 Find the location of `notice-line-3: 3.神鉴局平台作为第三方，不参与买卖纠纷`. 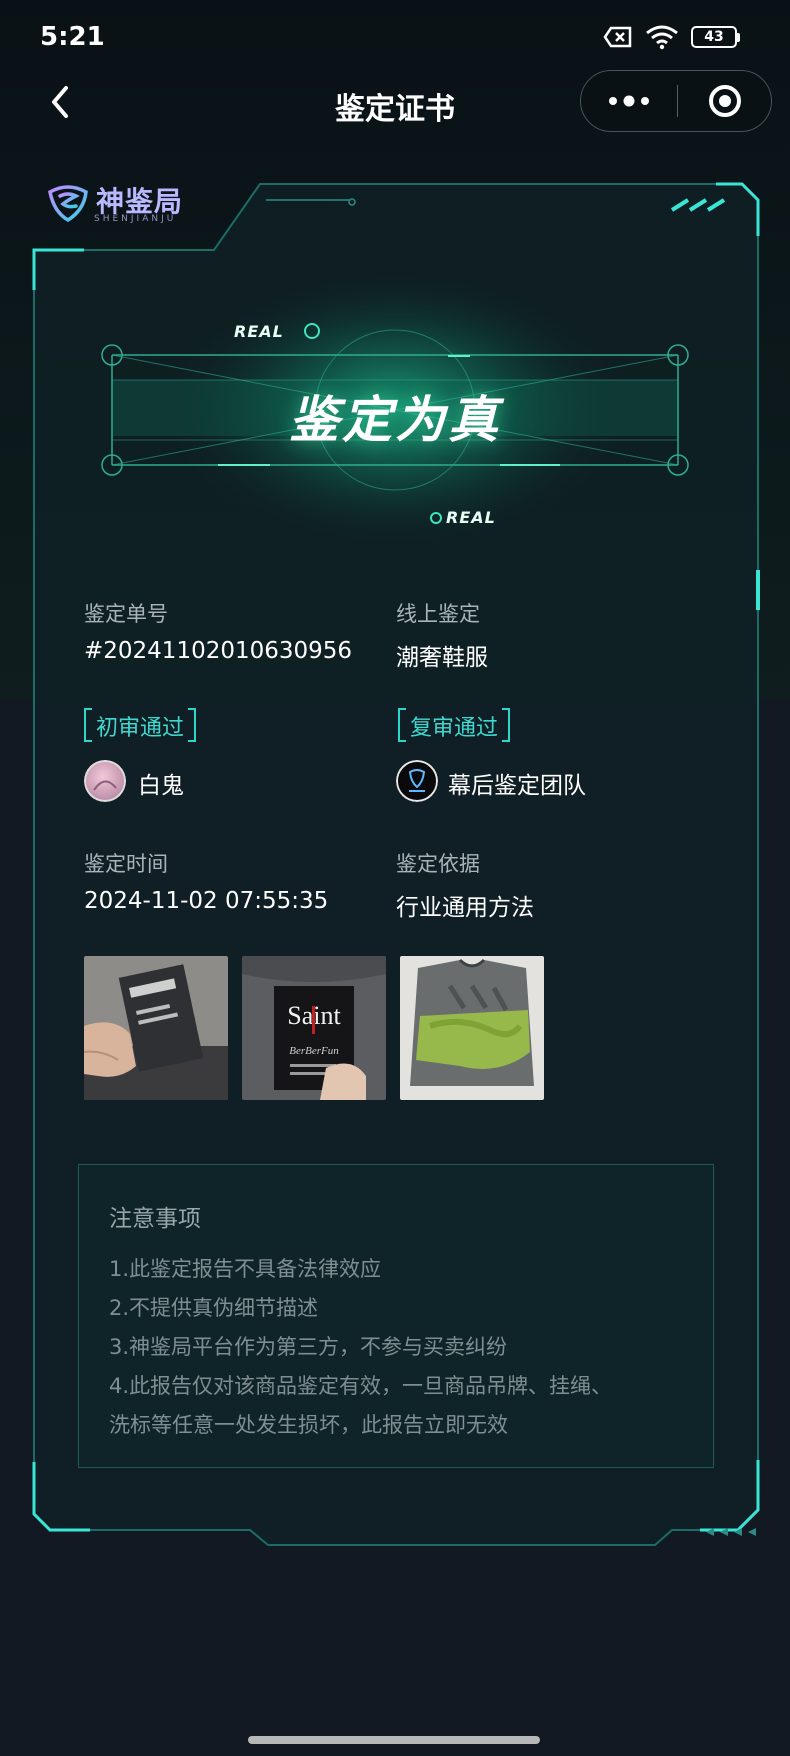

notice-line-3: 3.神鉴局平台作为第三方，不参与买卖纠纷 is located at coordinates (308, 1347).